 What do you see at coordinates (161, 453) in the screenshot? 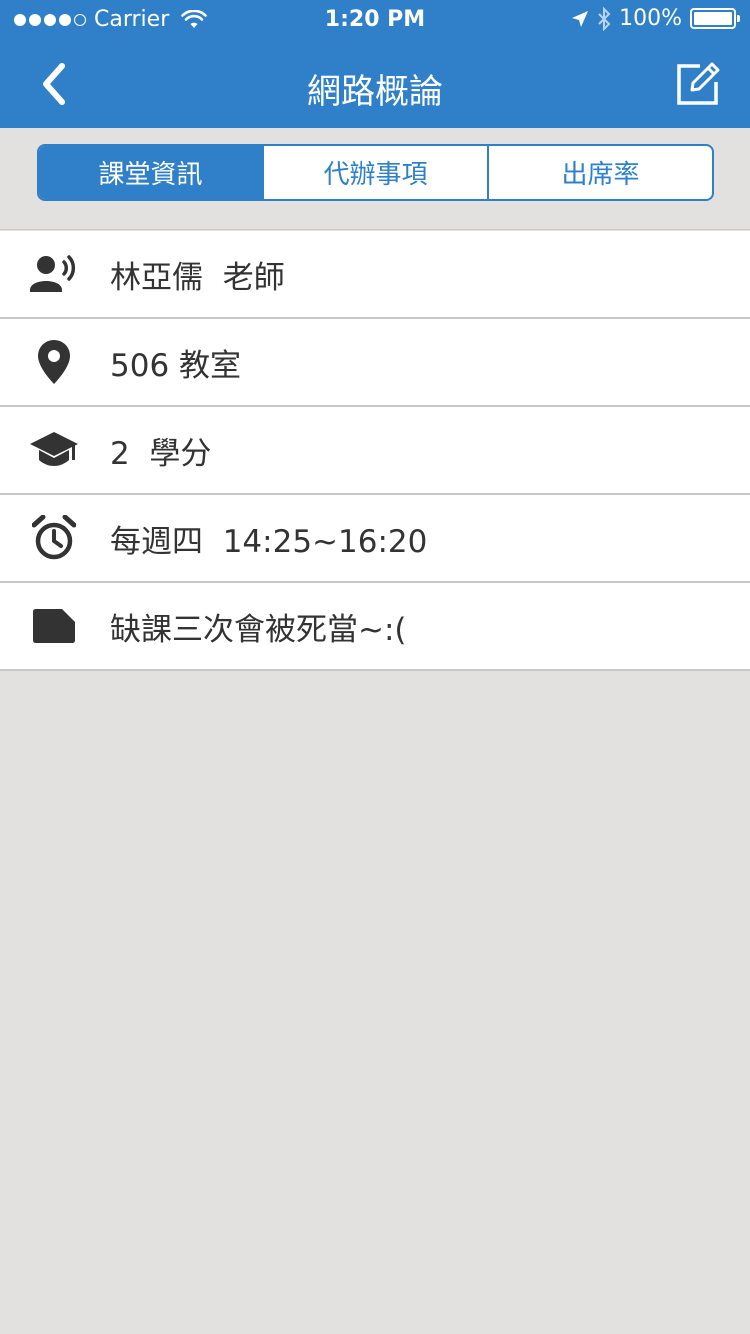
I see `credit-count: 2 學分` at bounding box center [161, 453].